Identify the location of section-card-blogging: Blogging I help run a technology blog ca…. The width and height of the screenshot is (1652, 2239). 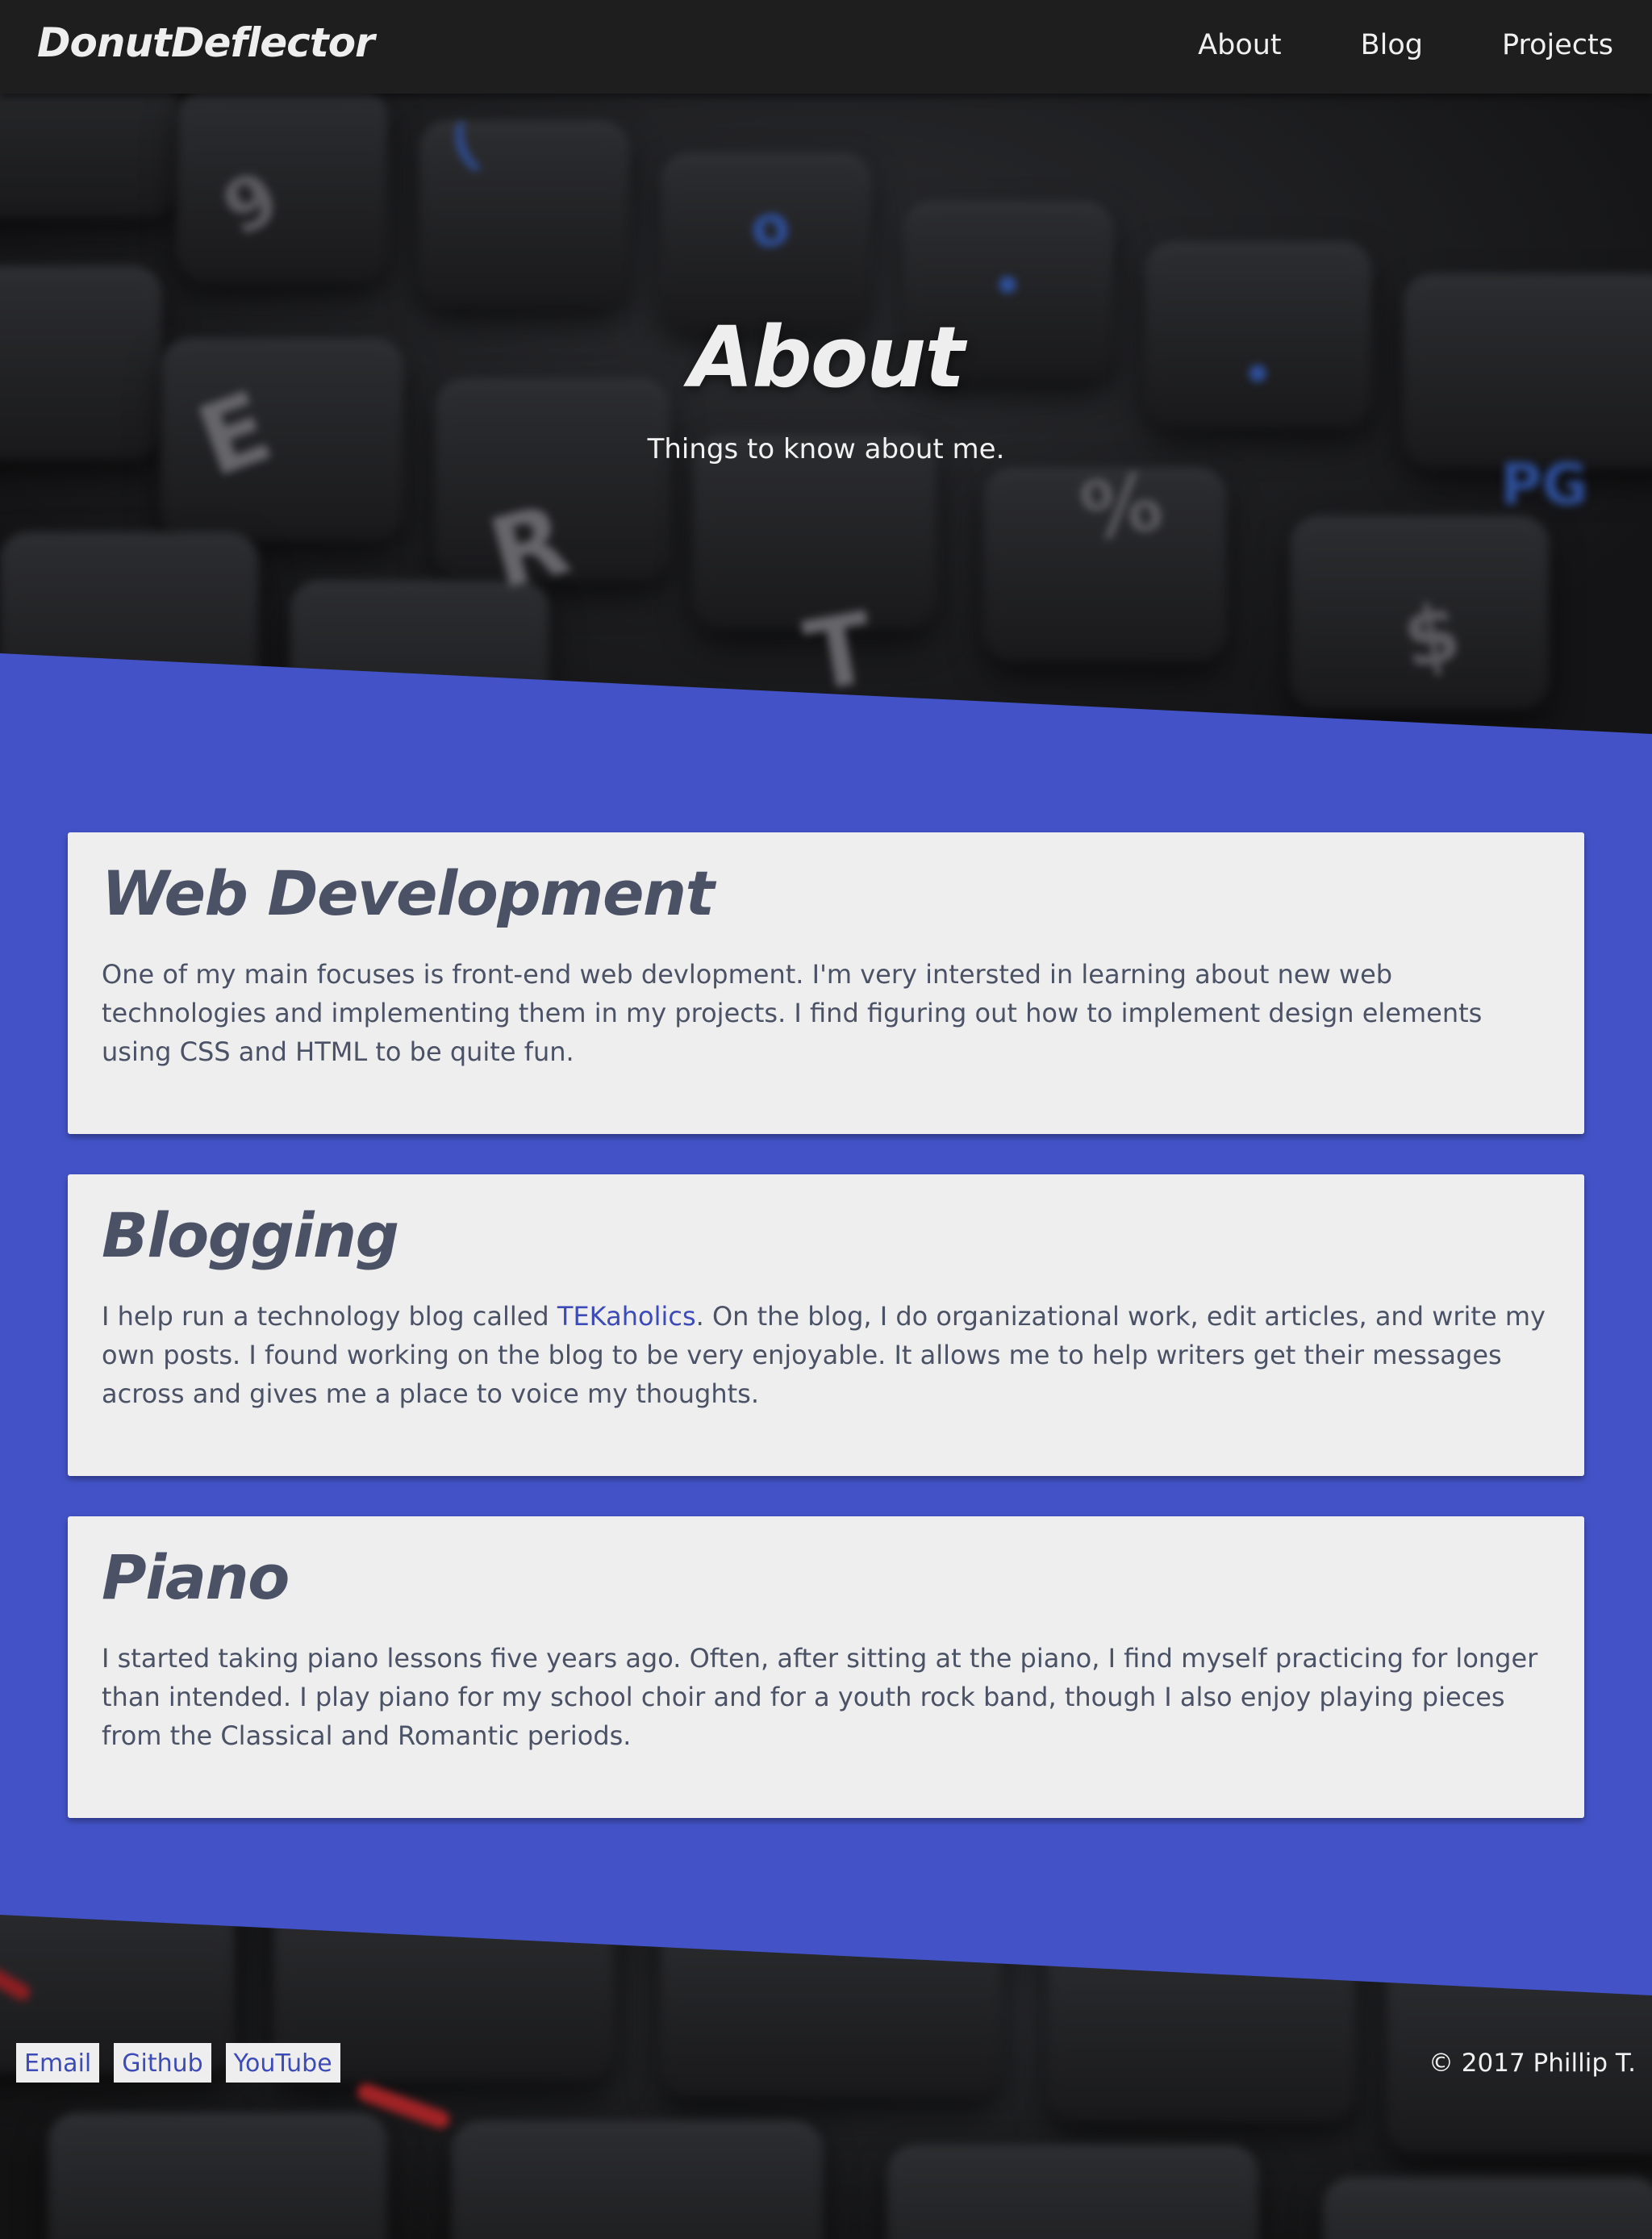
(826, 1325).